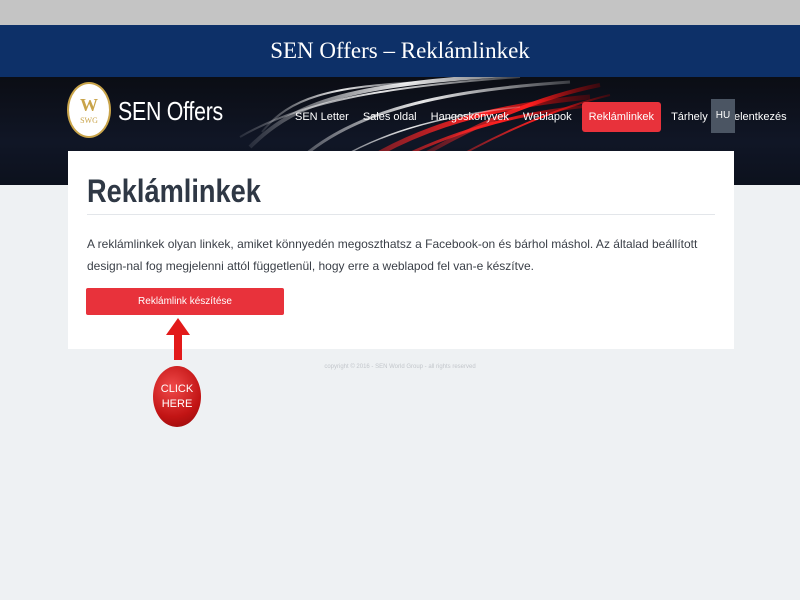  I want to click on nav-sales-oldal: Sales oldal, so click(390, 117).